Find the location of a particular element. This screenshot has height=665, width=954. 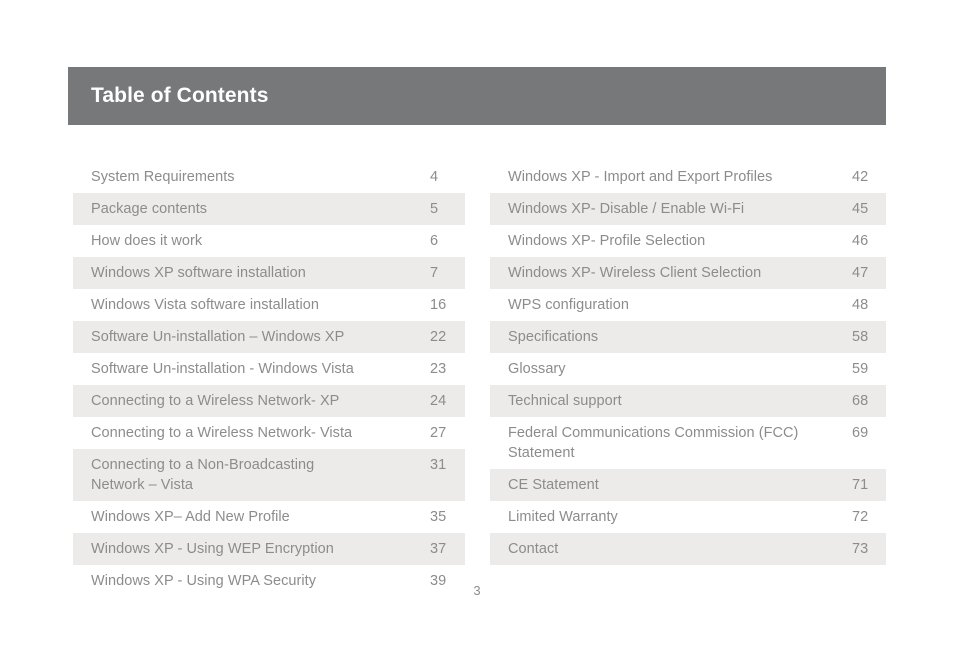

toc-entry: System Requirements 4 is located at coordinates (269, 177).